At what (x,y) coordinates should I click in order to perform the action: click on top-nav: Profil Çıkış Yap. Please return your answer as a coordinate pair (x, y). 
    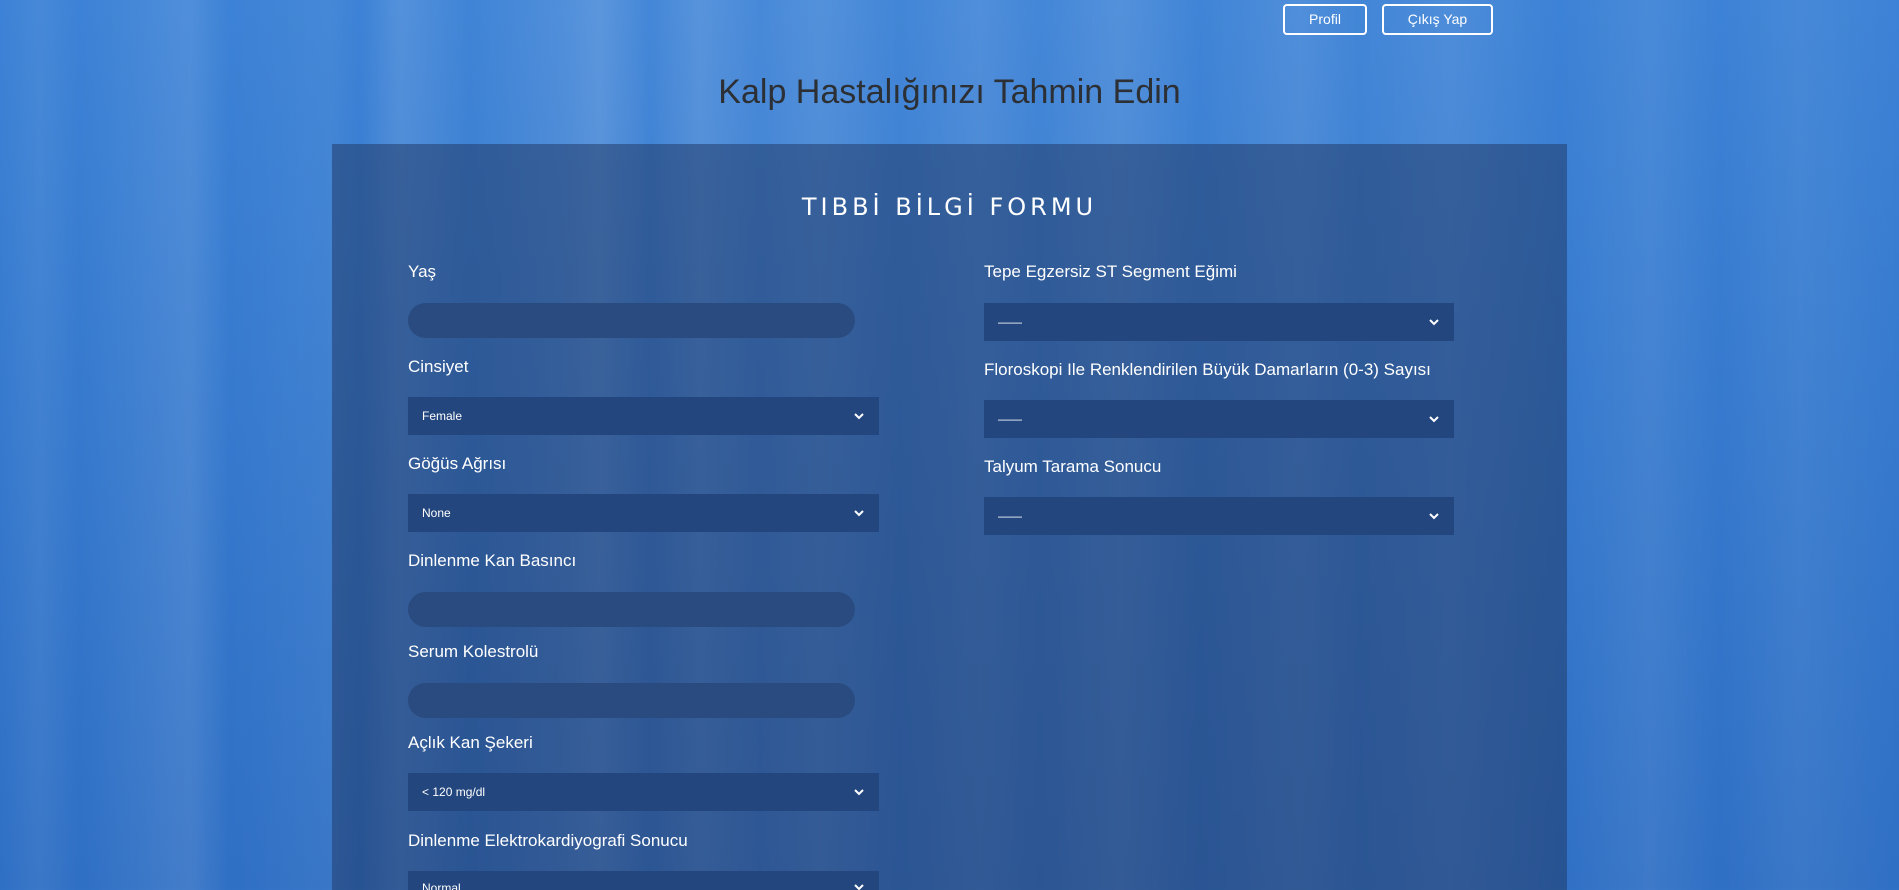
    Looking at the image, I should click on (1388, 19).